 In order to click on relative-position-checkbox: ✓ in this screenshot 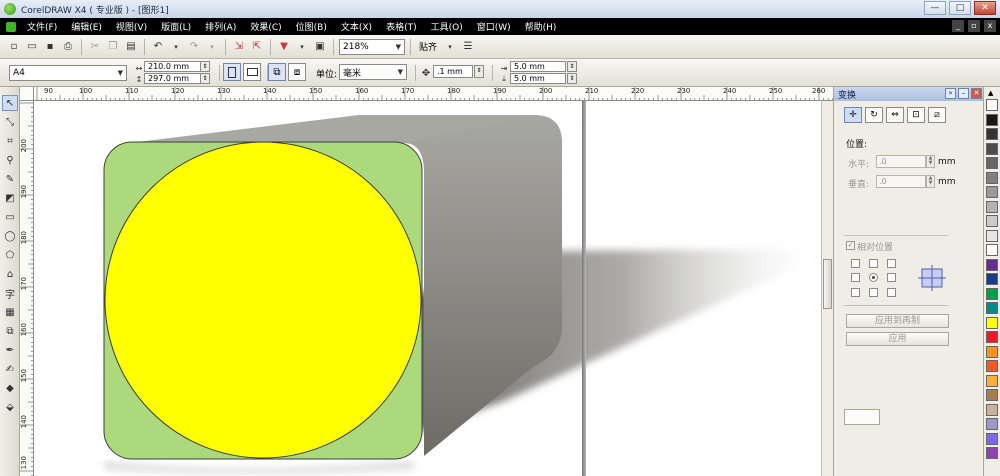, I will do `click(850, 245)`.